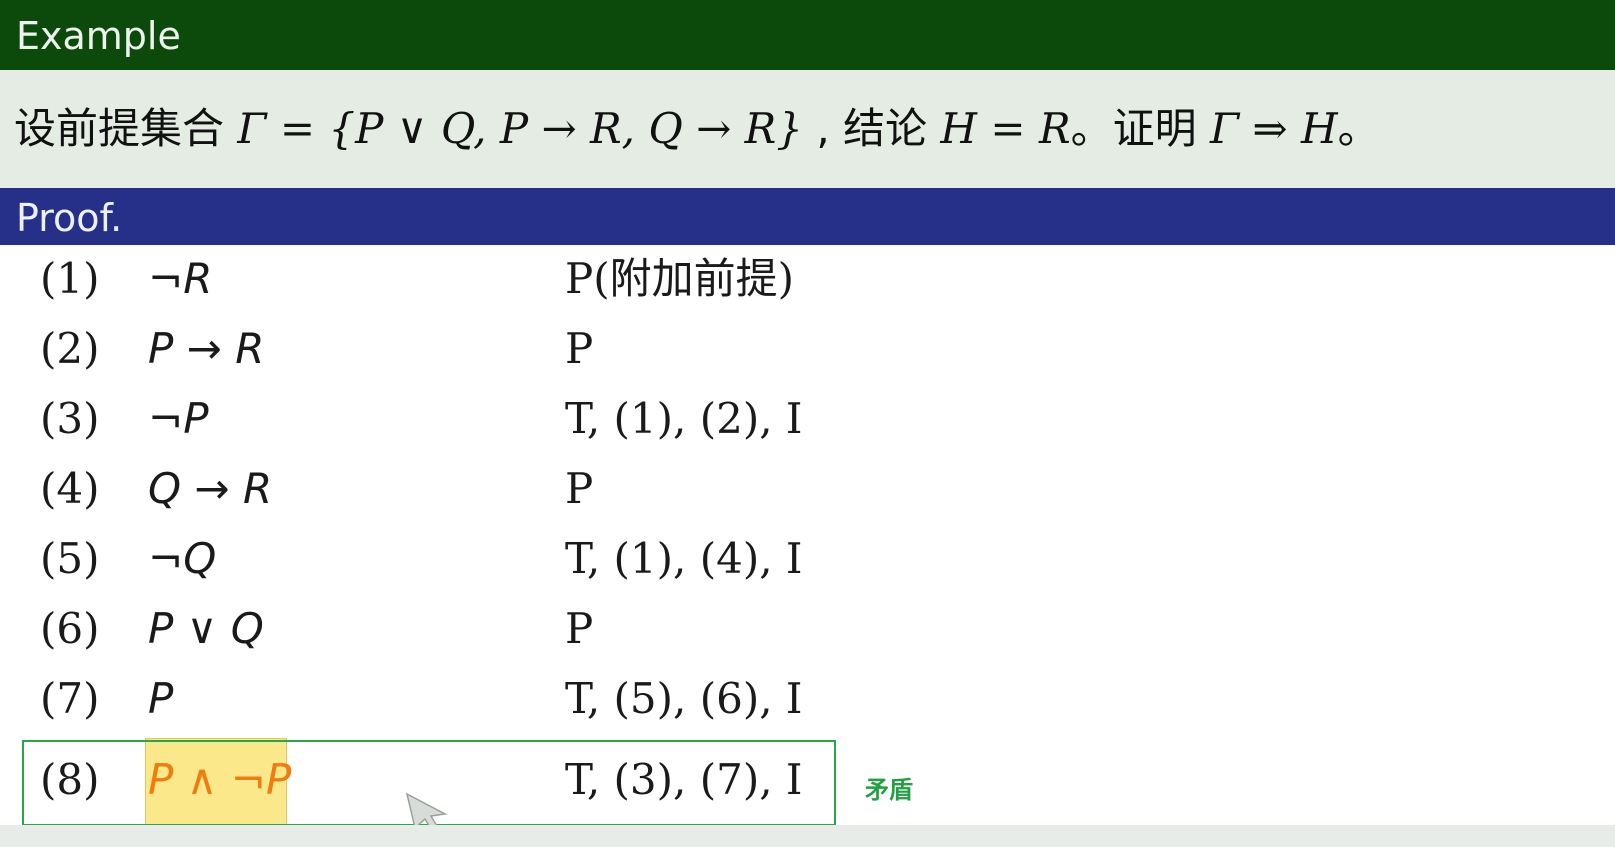  What do you see at coordinates (70, 628) in the screenshot?
I see `step-number: (6)` at bounding box center [70, 628].